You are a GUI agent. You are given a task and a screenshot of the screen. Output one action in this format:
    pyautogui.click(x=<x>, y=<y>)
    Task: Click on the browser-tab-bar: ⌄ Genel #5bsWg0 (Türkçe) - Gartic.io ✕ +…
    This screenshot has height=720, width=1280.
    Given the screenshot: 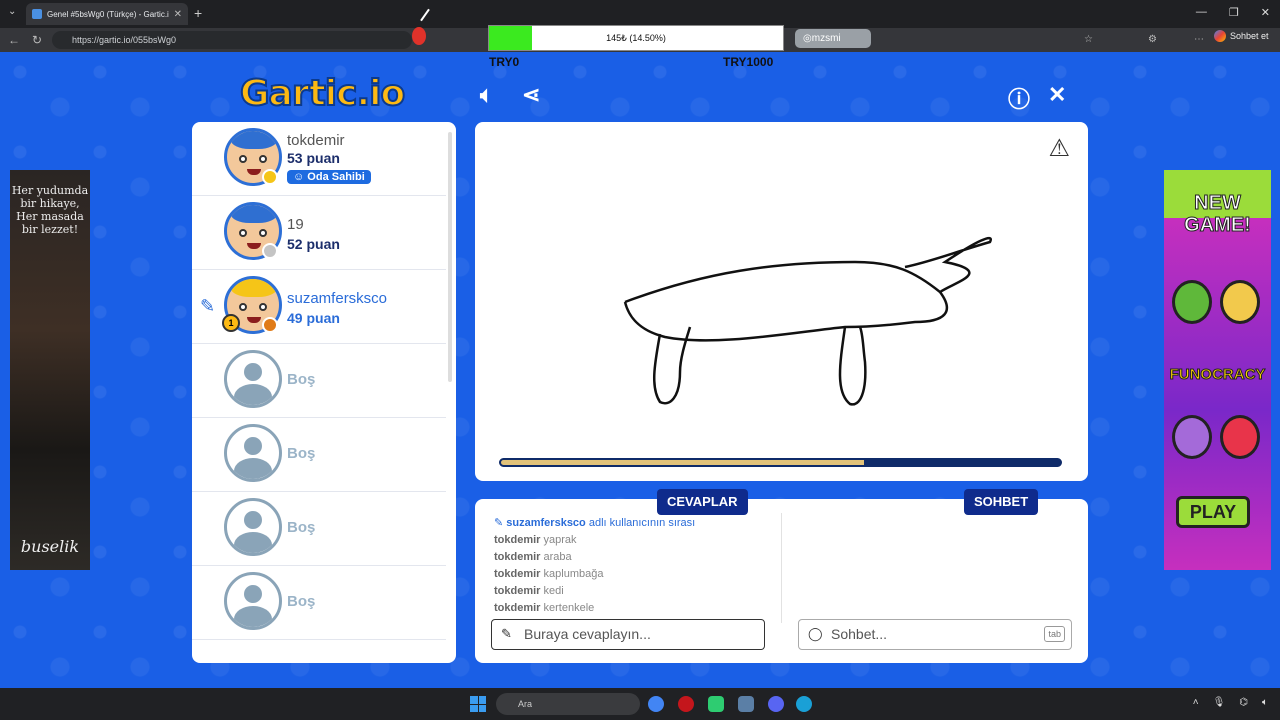 What is the action you would take?
    pyautogui.click(x=640, y=14)
    